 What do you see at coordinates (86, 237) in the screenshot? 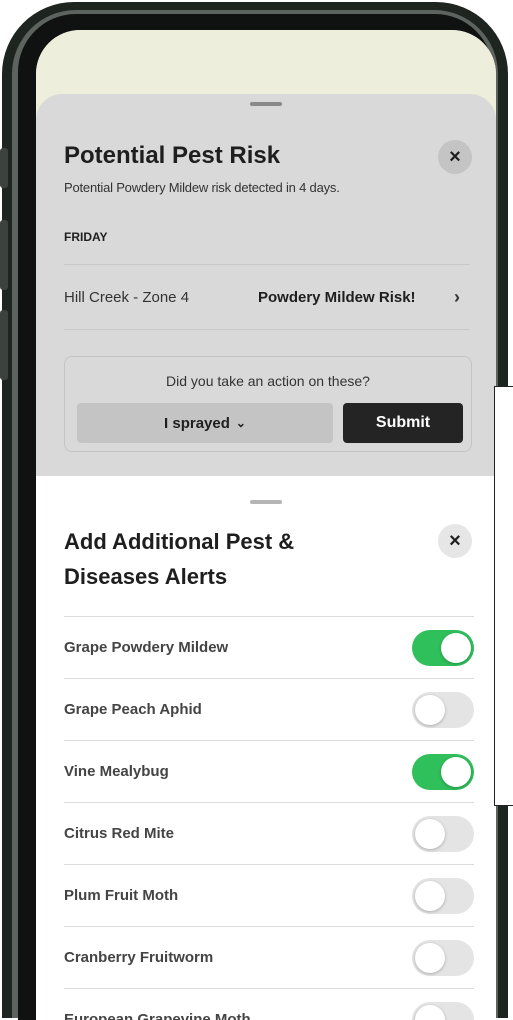
I see `day-label: FRIDAY` at bounding box center [86, 237].